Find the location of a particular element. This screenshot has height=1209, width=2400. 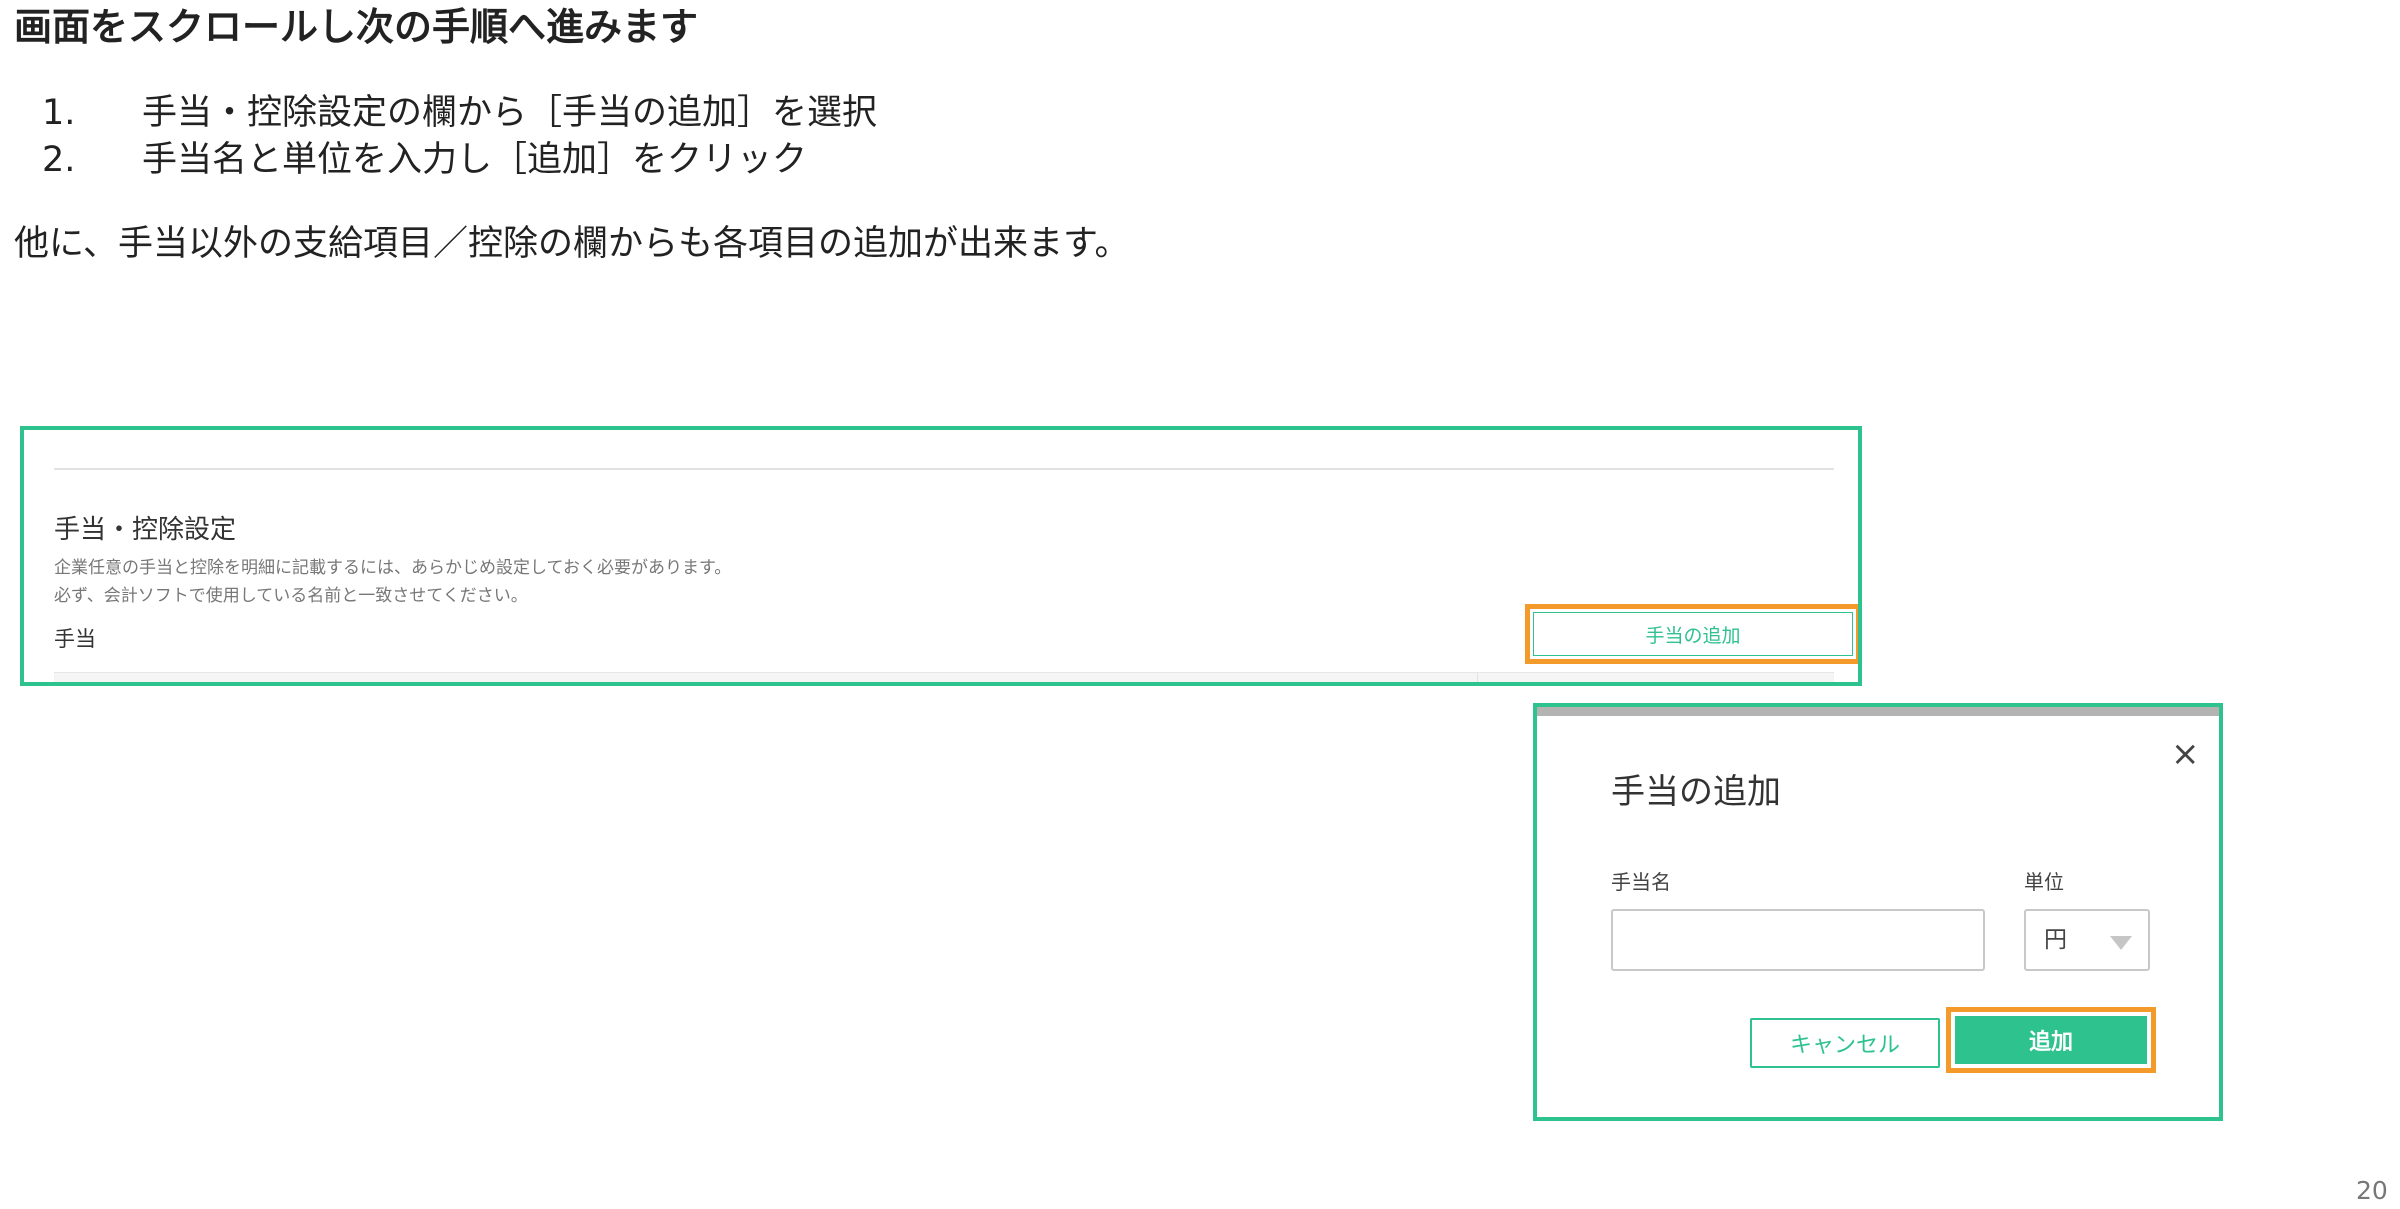

description-line: 企業任意の手当と控除を明細に記載するには、あらかじめ設定しておく必要があります。 is located at coordinates (393, 568).